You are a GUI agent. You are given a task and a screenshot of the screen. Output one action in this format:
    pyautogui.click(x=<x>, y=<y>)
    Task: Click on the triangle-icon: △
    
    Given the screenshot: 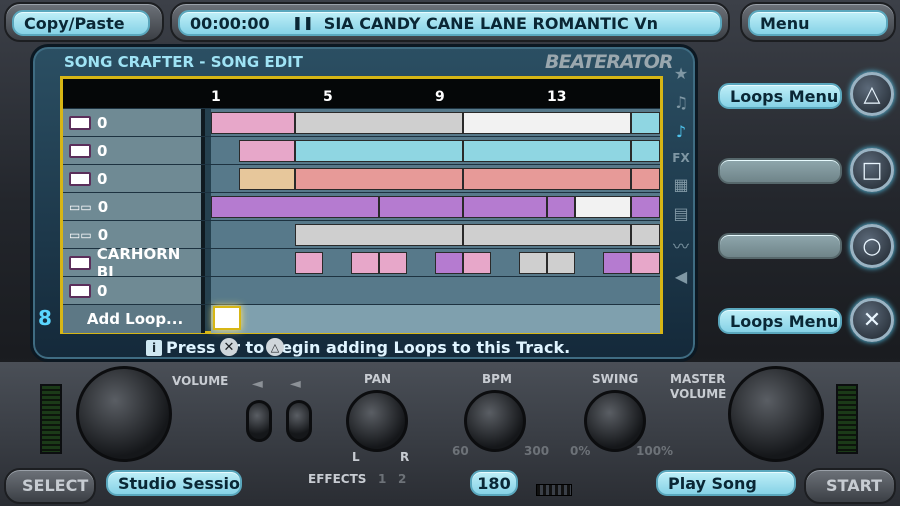 What is the action you would take?
    pyautogui.click(x=872, y=94)
    